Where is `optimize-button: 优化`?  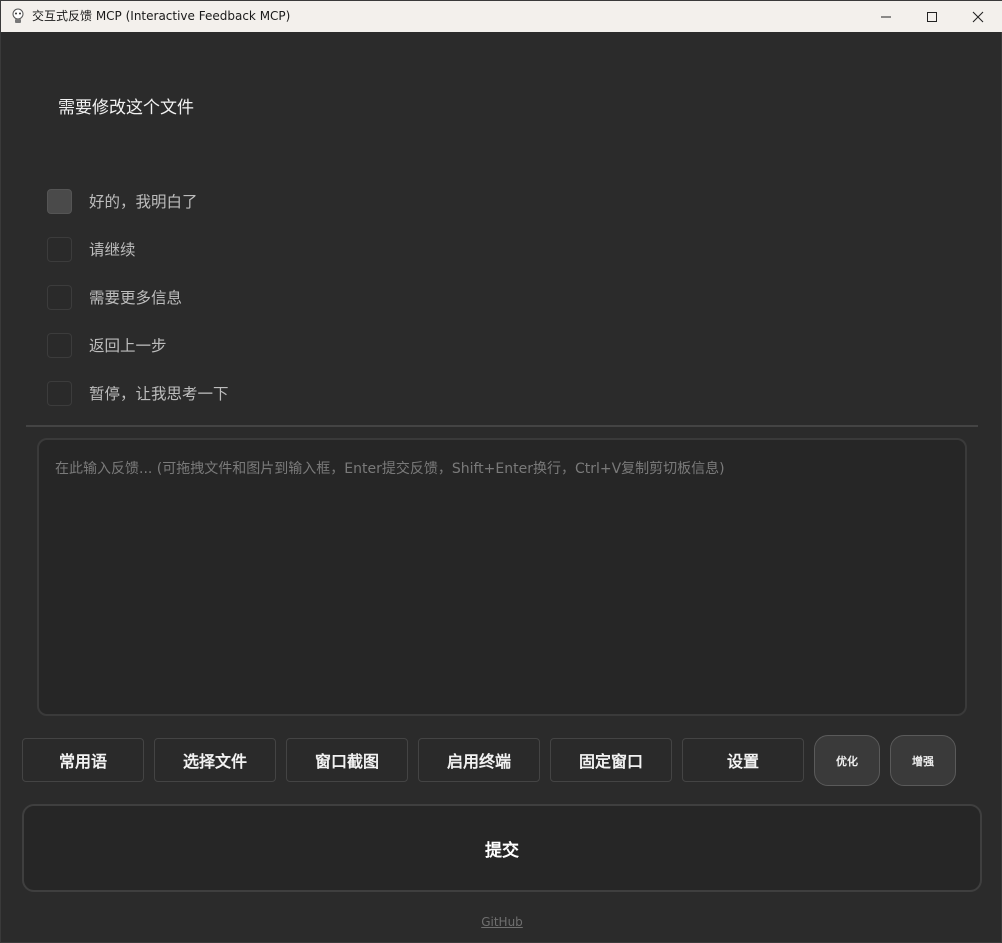 optimize-button: 优化 is located at coordinates (847, 760).